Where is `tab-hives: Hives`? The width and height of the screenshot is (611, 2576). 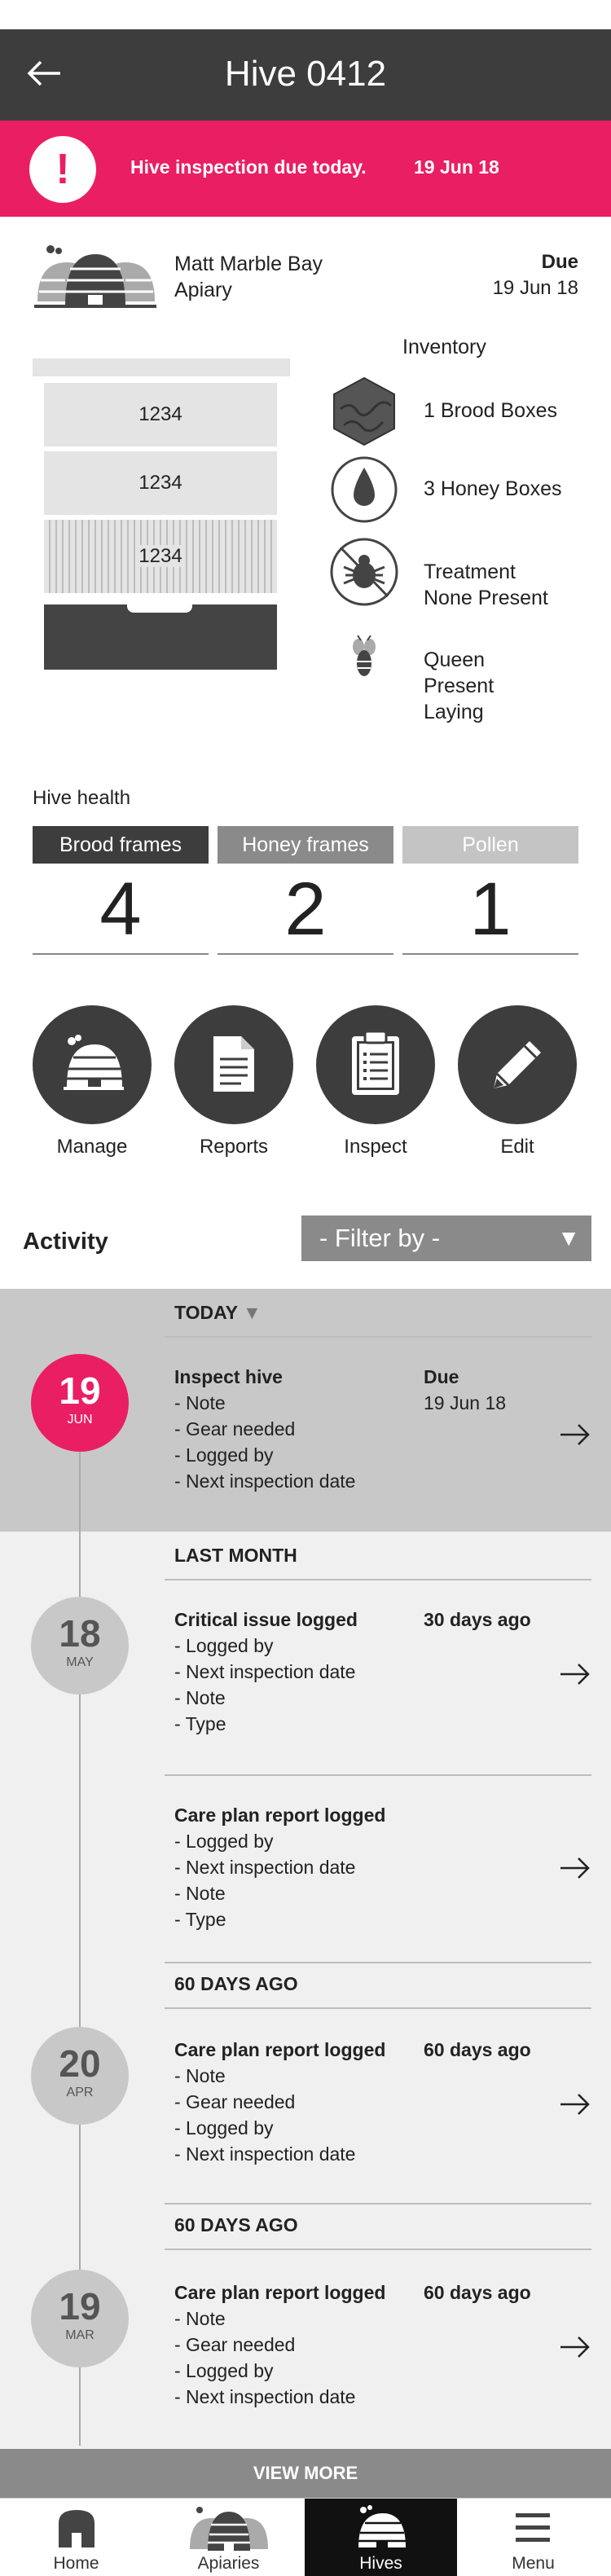 tab-hives: Hives is located at coordinates (381, 2537).